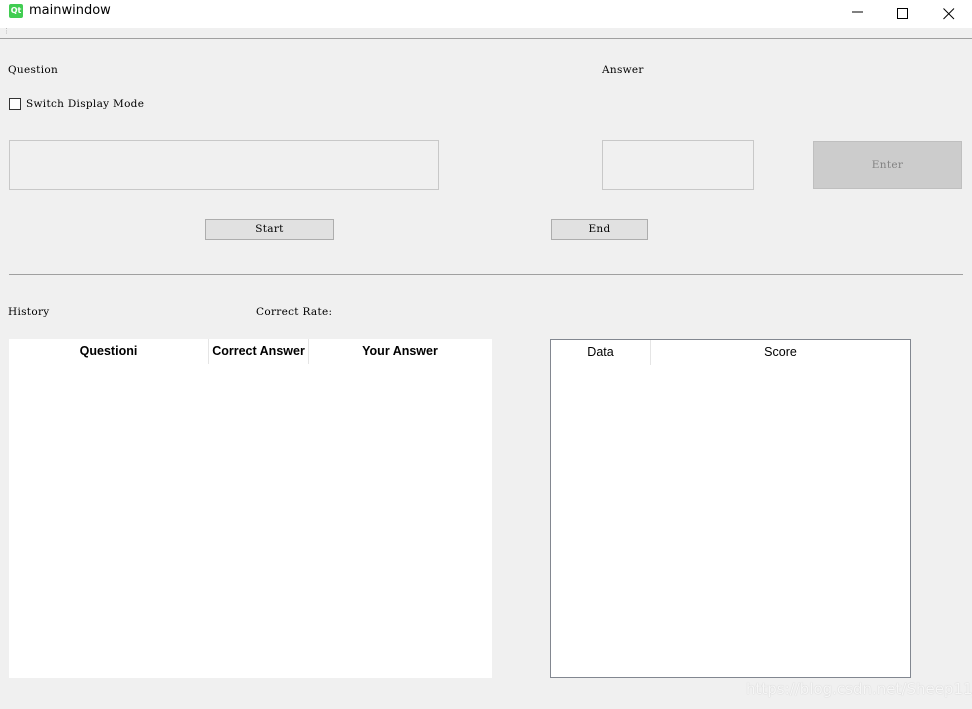 The height and width of the screenshot is (709, 972). I want to click on menu-grip-icon: ⋮, so click(6, 31).